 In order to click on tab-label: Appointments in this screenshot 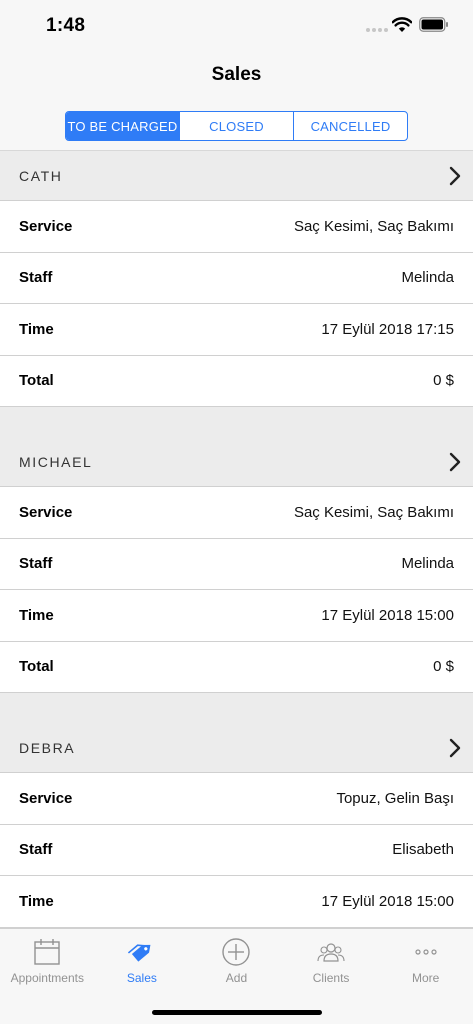, I will do `click(47, 978)`.